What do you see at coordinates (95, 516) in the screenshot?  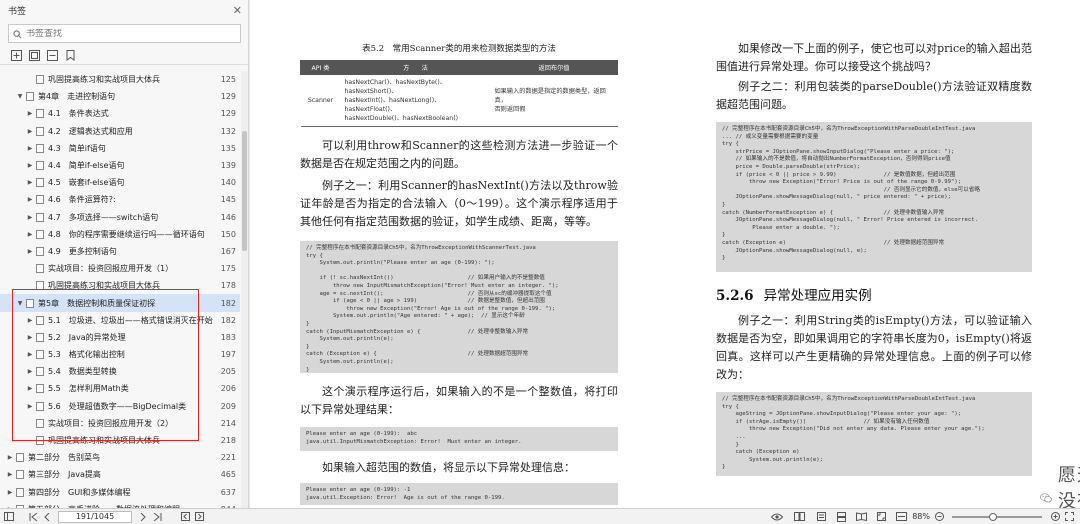 I see `page-number-input` at bounding box center [95, 516].